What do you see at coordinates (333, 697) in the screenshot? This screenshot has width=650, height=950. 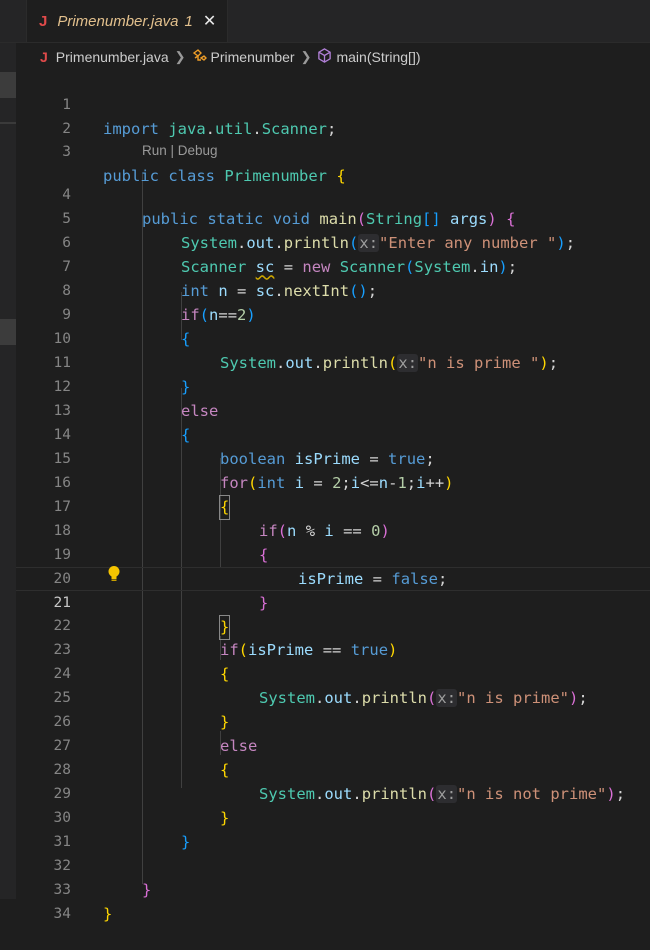 I see `code-line: 25 }` at bounding box center [333, 697].